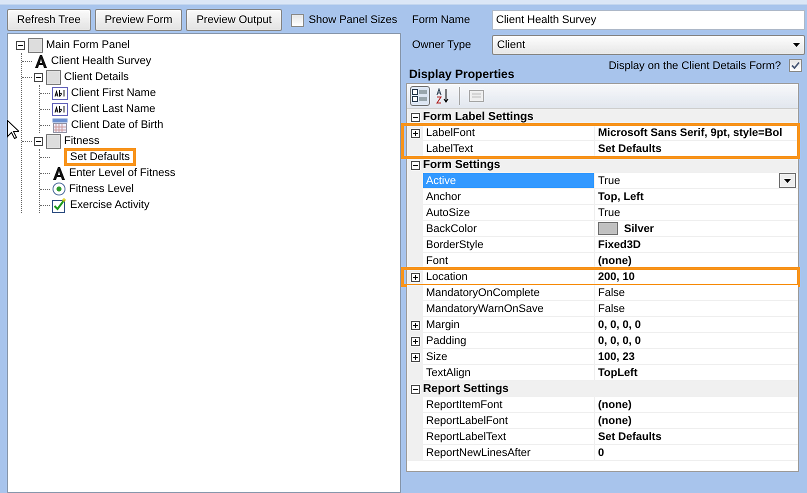  I want to click on toolbar-button: Preview Output, so click(234, 20).